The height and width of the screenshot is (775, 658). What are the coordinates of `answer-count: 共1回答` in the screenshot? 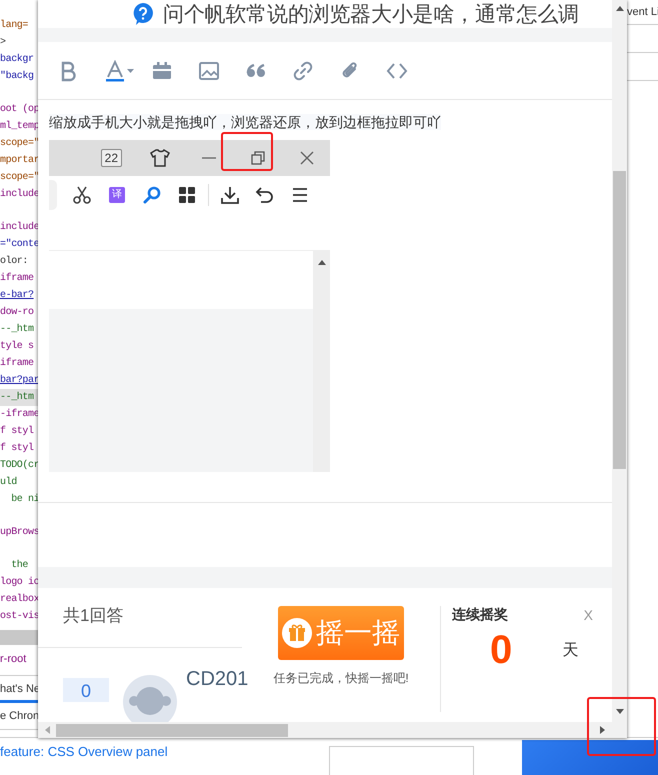 It's located at (140, 618).